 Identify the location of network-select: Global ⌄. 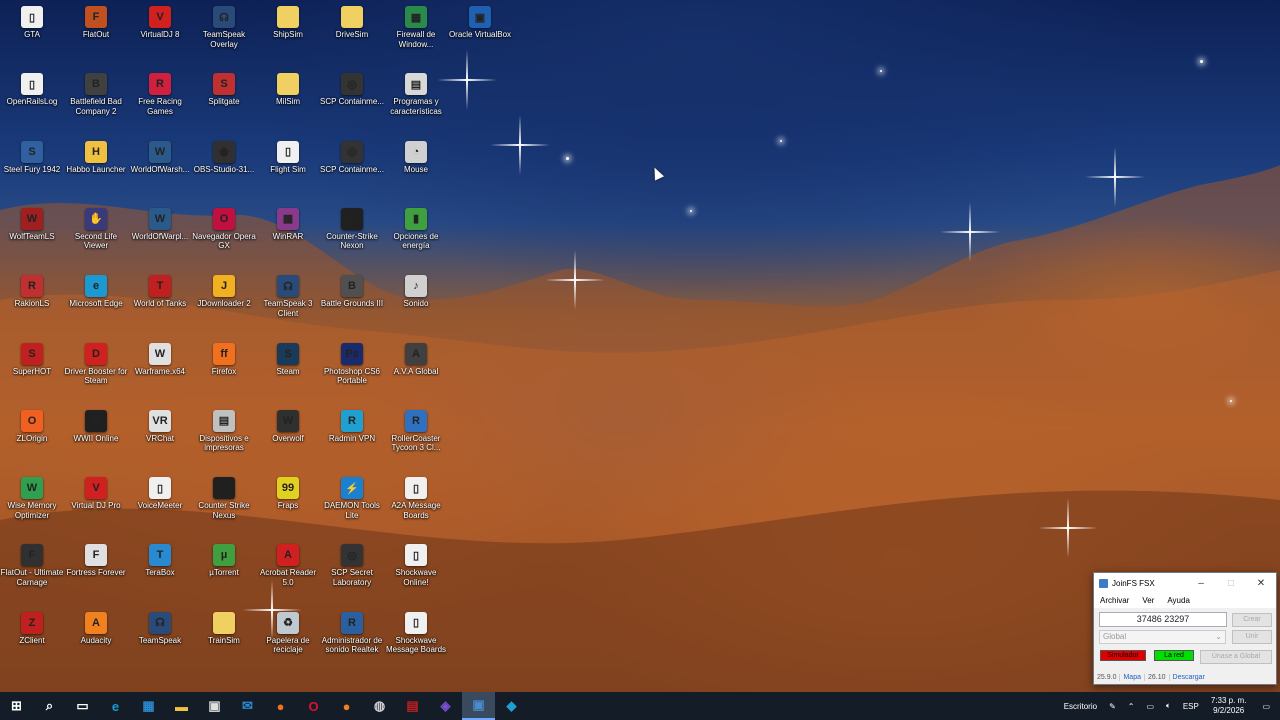
(1162, 637).